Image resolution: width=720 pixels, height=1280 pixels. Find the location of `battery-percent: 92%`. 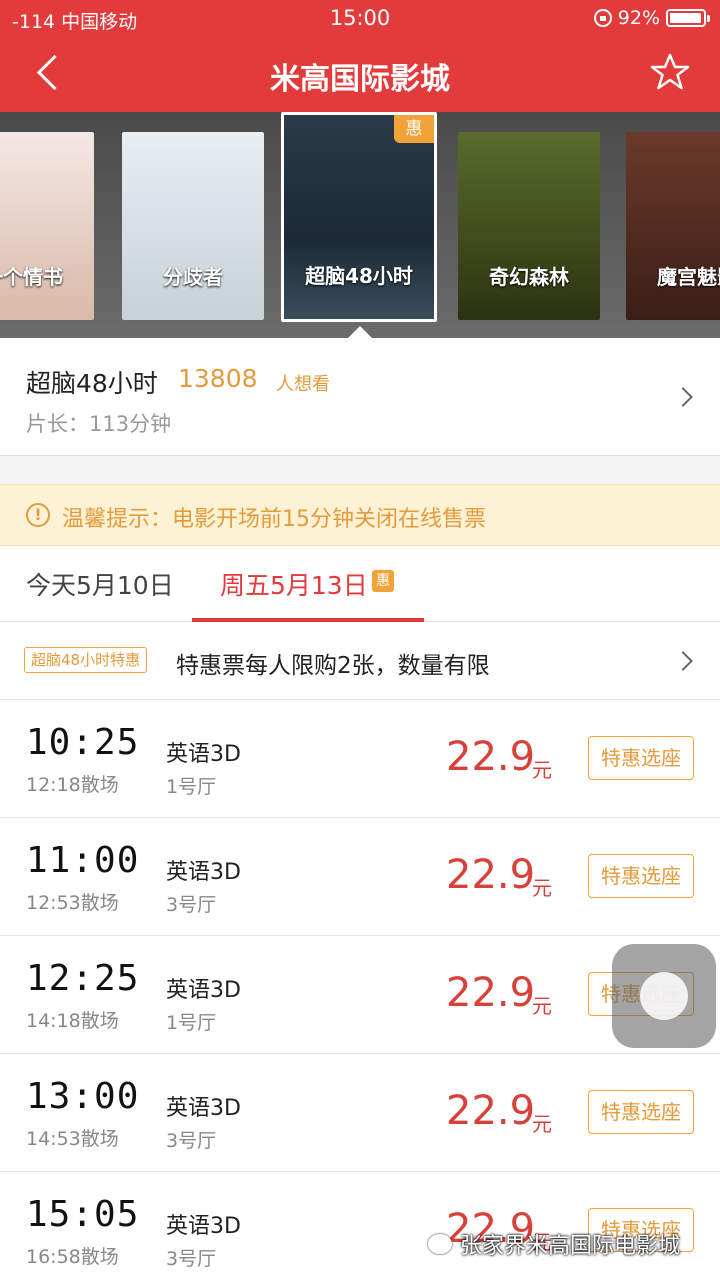

battery-percent: 92% is located at coordinates (638, 18).